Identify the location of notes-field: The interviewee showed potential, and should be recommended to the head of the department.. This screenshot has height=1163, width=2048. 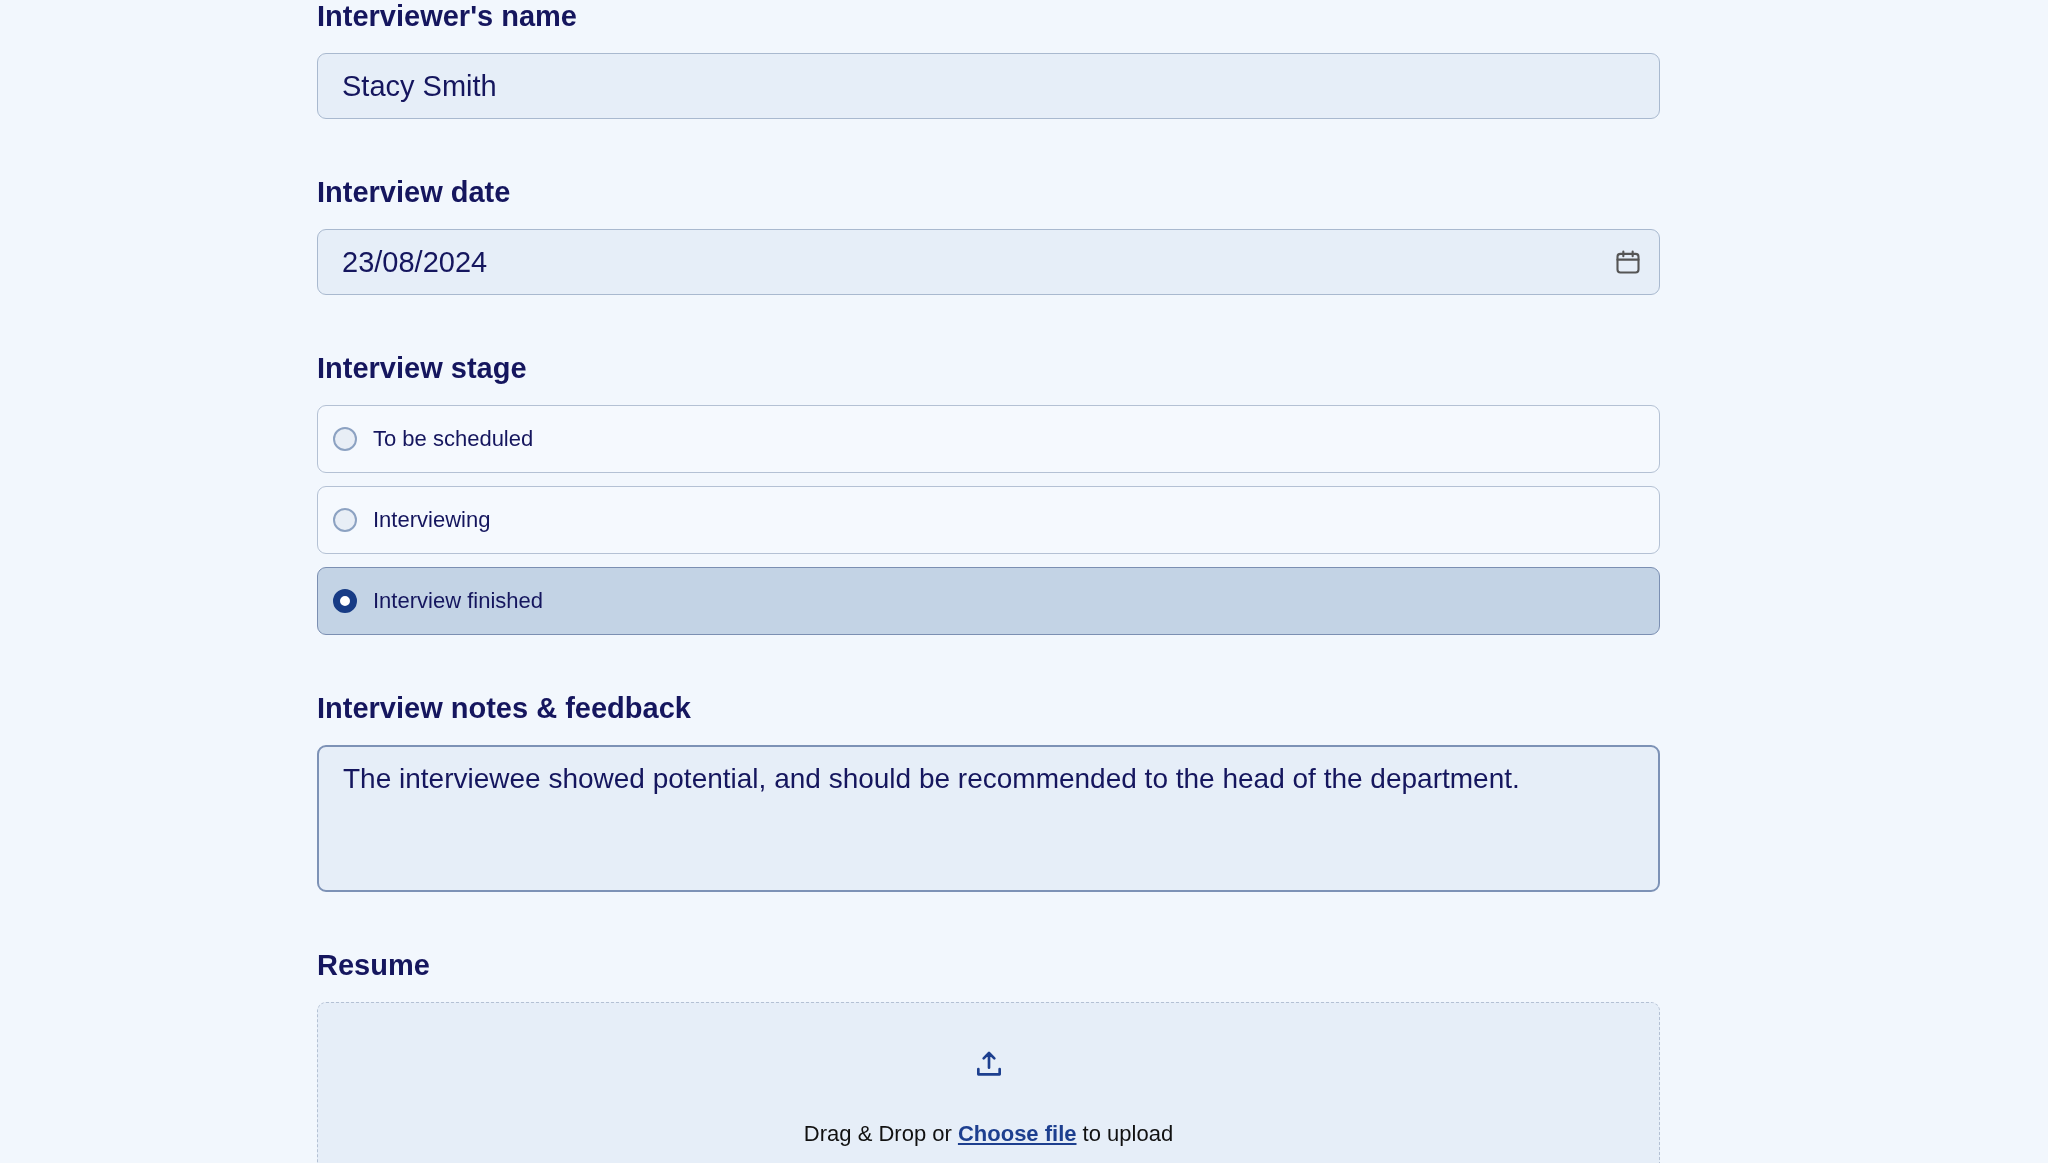
(988, 818).